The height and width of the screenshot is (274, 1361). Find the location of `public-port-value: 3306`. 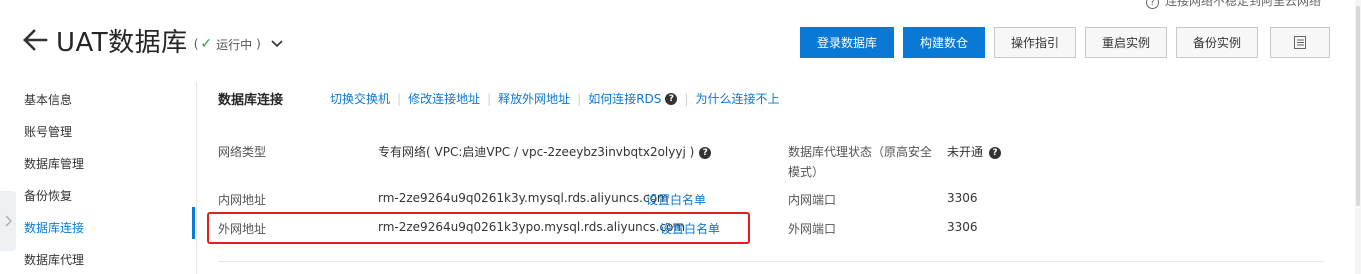

public-port-value: 3306 is located at coordinates (962, 227).